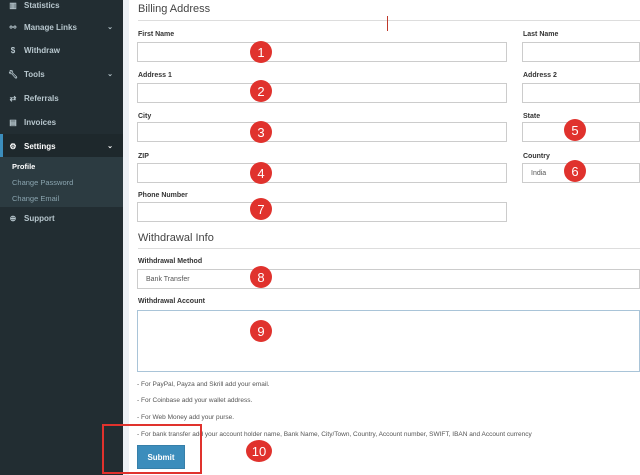  Describe the element at coordinates (35, 198) in the screenshot. I see `submenu-item-change-email: Change Email` at that location.